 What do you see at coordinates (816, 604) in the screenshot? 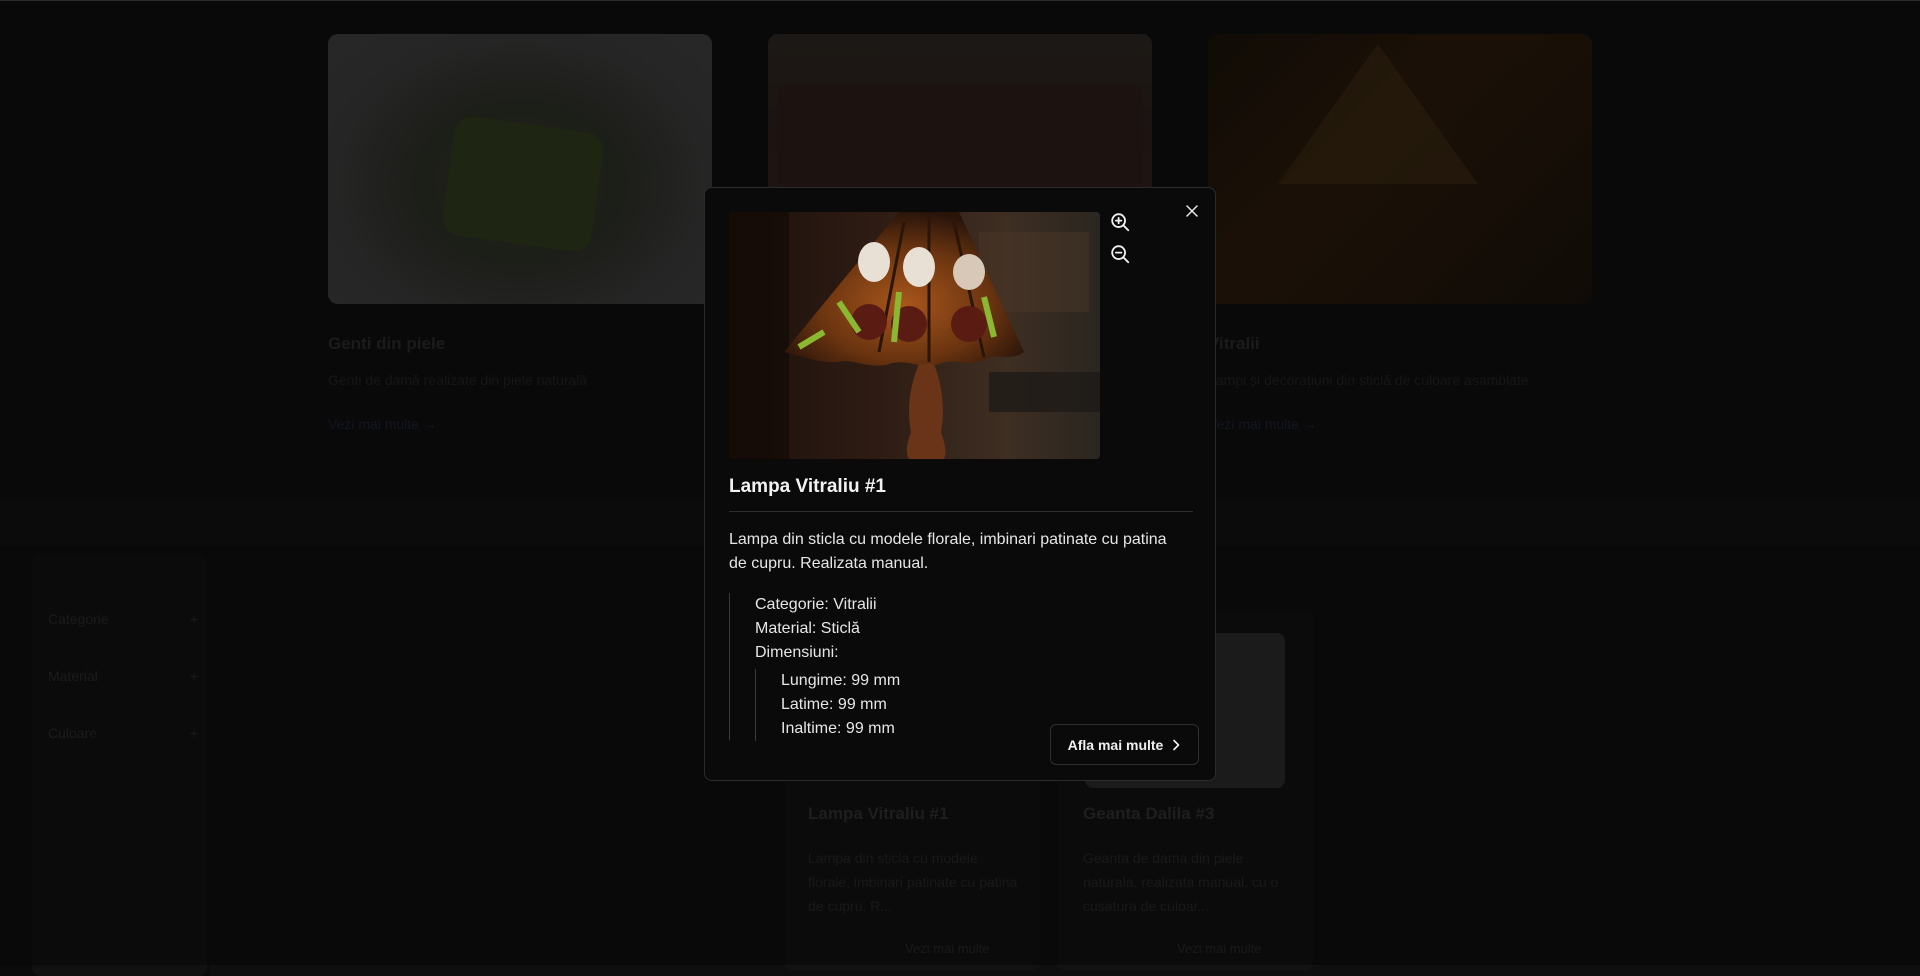
I see `spec-category: Categorie: Vitralii` at bounding box center [816, 604].